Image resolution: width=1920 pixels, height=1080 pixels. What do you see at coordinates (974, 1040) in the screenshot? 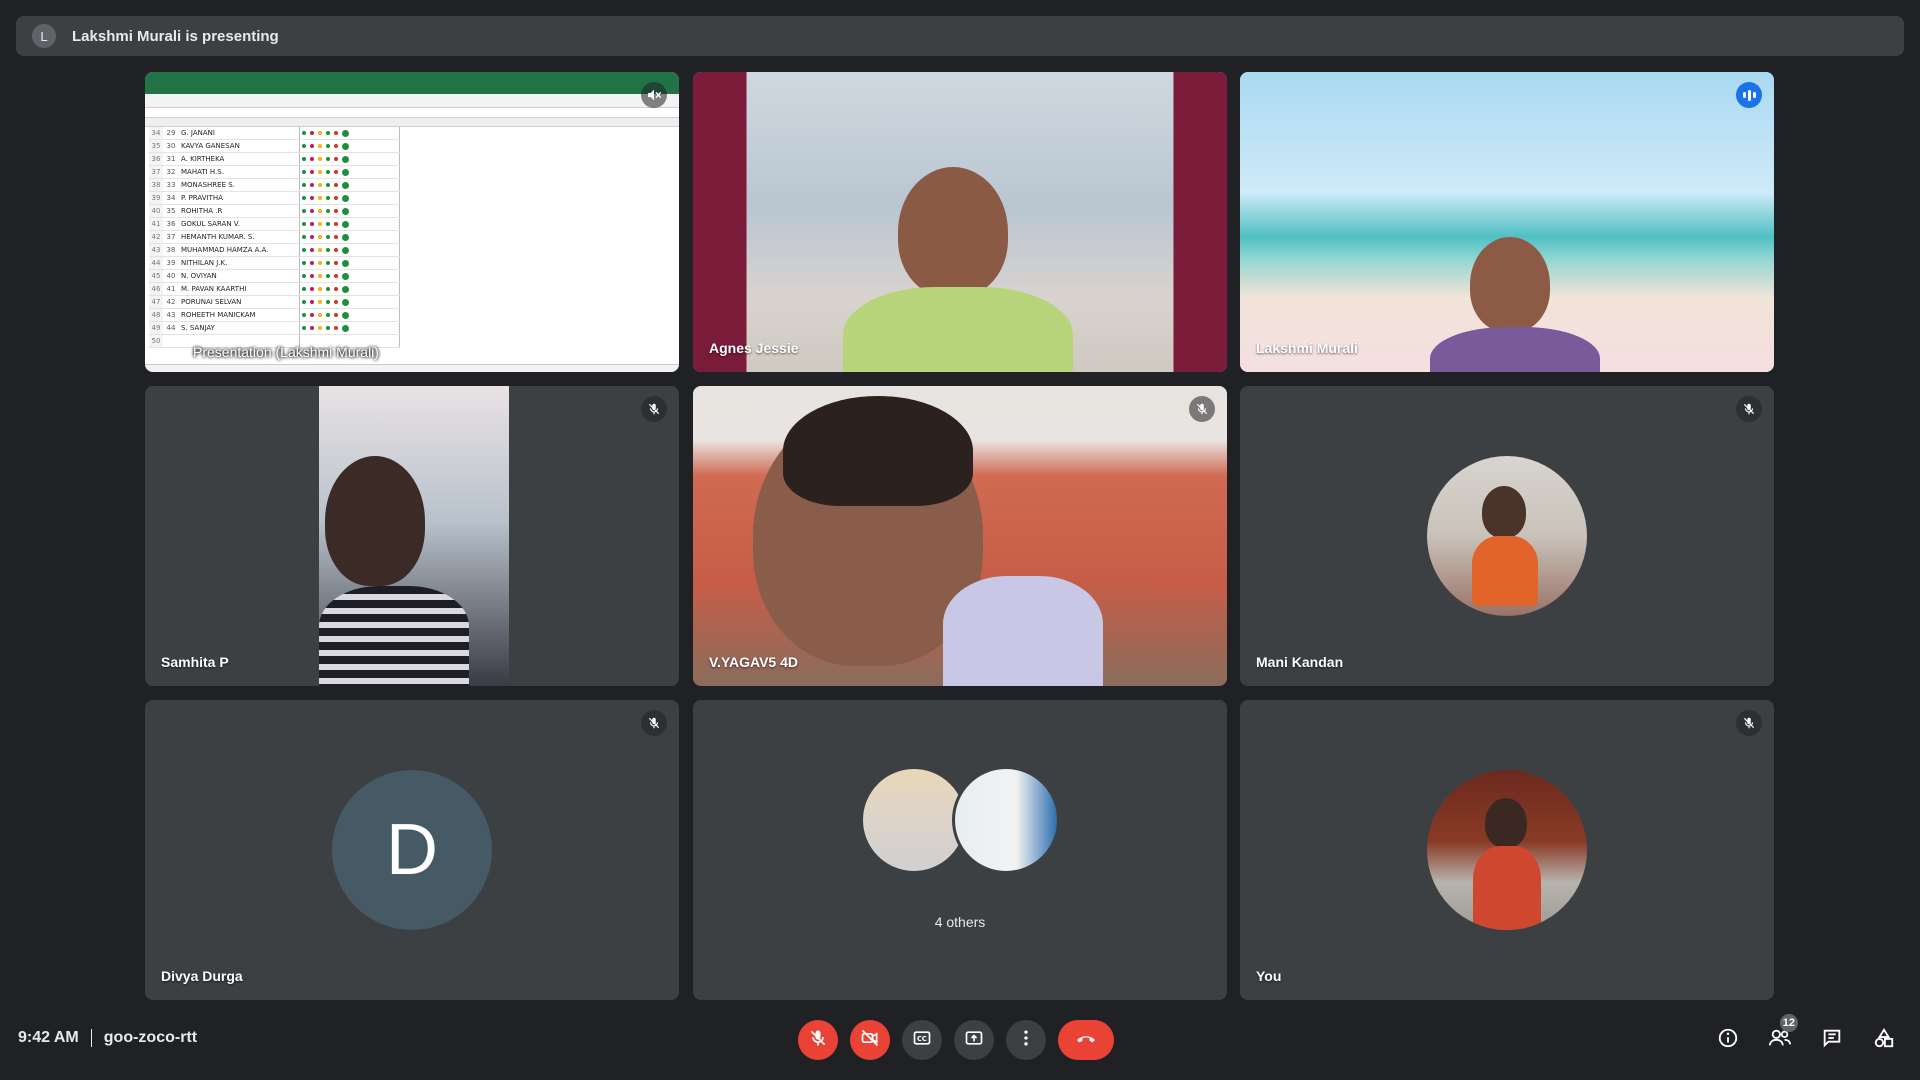
I see `present-now-button` at bounding box center [974, 1040].